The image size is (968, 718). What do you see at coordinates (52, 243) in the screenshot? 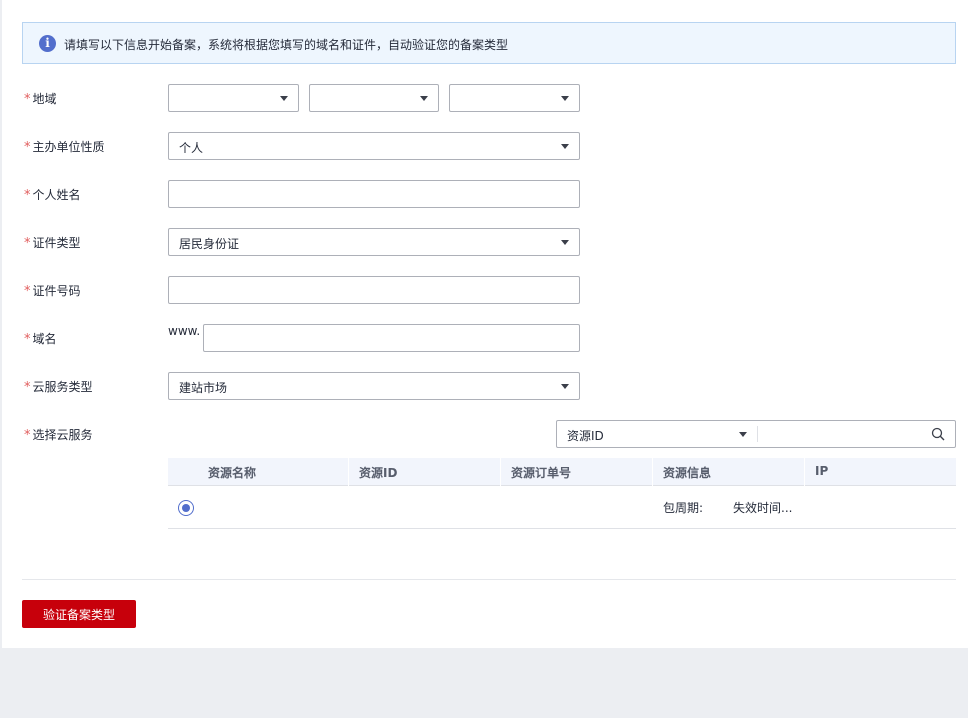
I see `id-type-label: * 证件类型` at bounding box center [52, 243].